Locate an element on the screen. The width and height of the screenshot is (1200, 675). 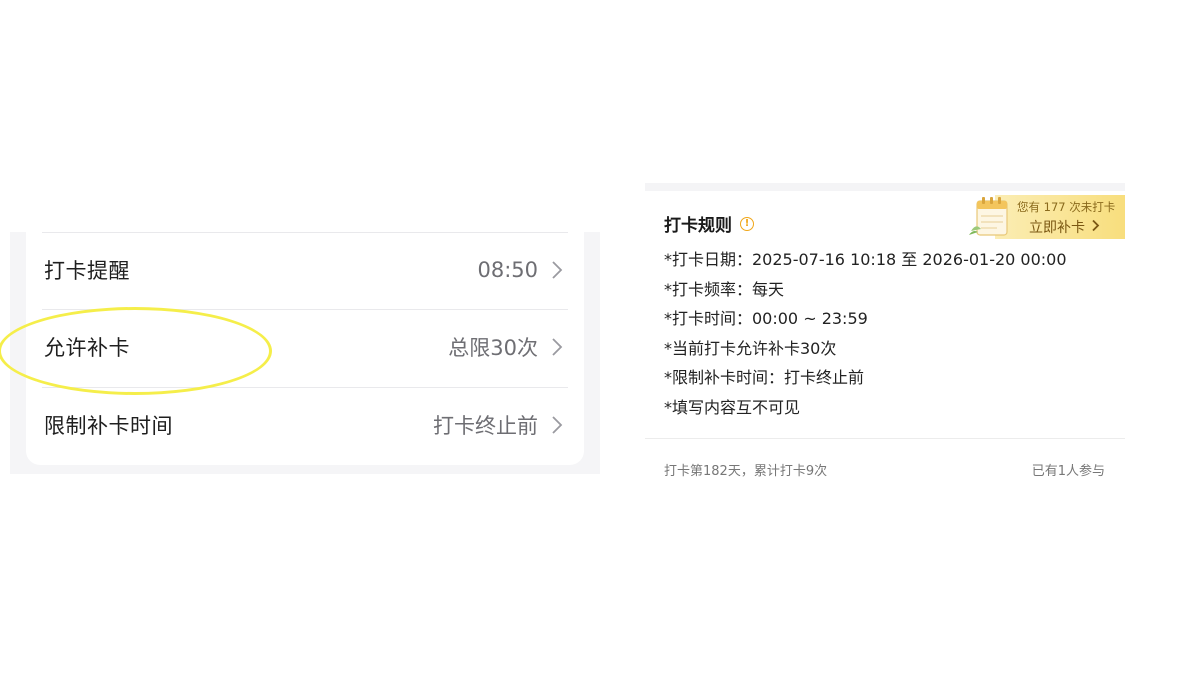
allow-makeup-row: 允许补卡 总限30次 is located at coordinates (305, 347).